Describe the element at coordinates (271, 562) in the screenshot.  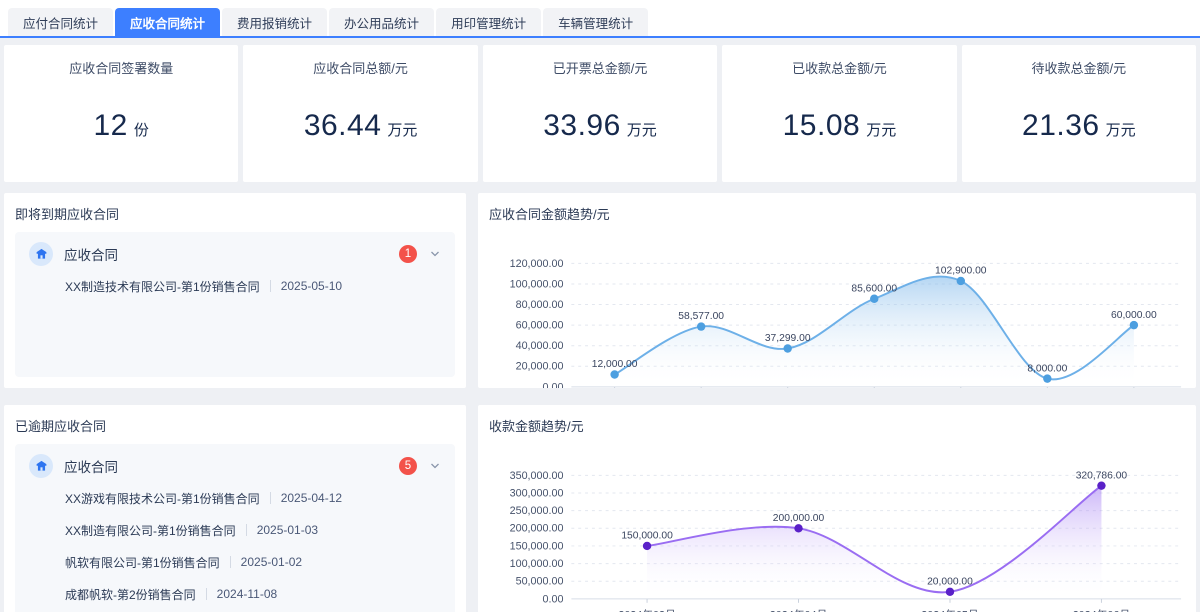
I see `contract-date: 2025-01-02` at that location.